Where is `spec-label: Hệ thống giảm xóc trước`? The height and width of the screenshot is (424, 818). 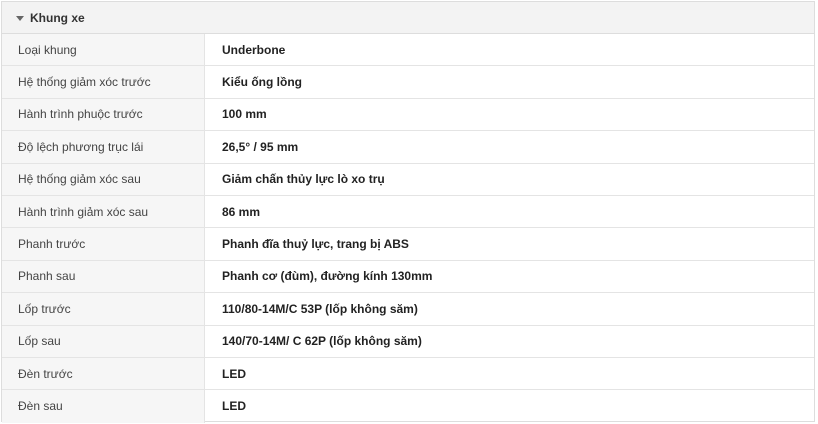
spec-label: Hệ thống giảm xóc trước is located at coordinates (103, 82).